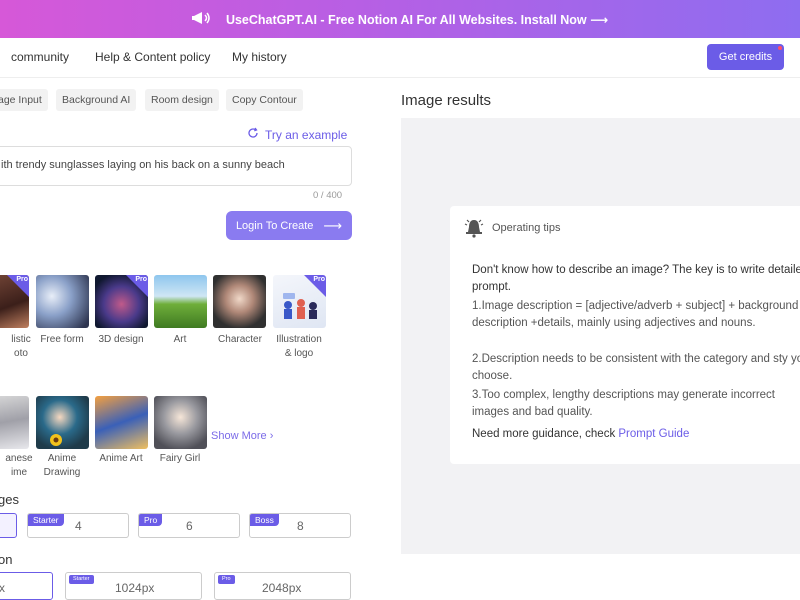 The image size is (800, 600). I want to click on resolution-option-1024: Starter 1024px, so click(133, 586).